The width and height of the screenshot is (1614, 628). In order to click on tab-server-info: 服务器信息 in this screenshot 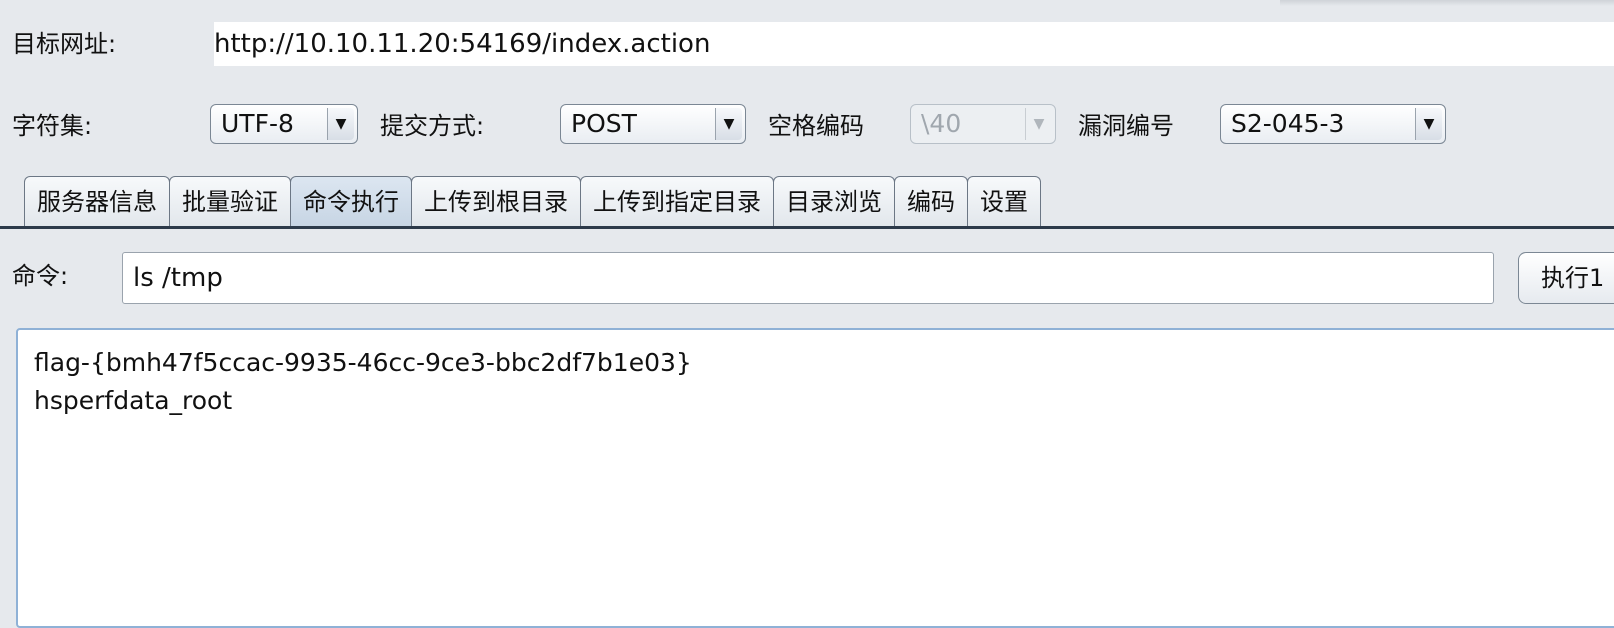, I will do `click(97, 201)`.